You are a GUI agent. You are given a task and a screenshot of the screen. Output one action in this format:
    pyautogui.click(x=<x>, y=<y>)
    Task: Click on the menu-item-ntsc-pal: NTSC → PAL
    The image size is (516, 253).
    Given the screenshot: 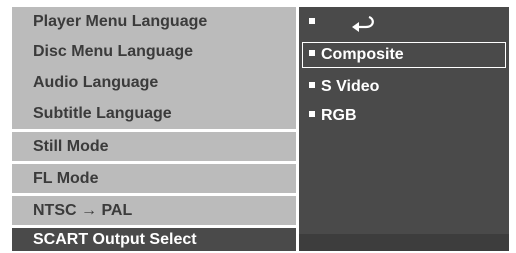 What is the action you would take?
    pyautogui.click(x=154, y=211)
    